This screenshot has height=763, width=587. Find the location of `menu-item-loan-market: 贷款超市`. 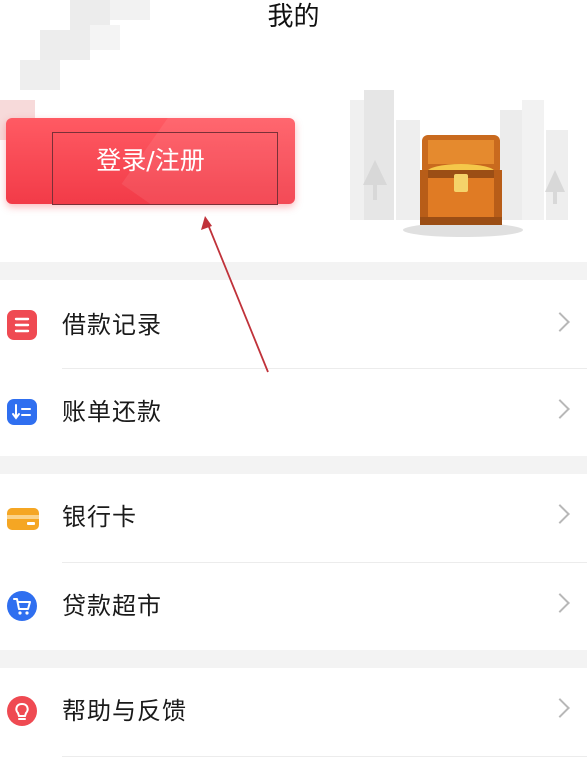

menu-item-loan-market: 贷款超市 is located at coordinates (293, 606).